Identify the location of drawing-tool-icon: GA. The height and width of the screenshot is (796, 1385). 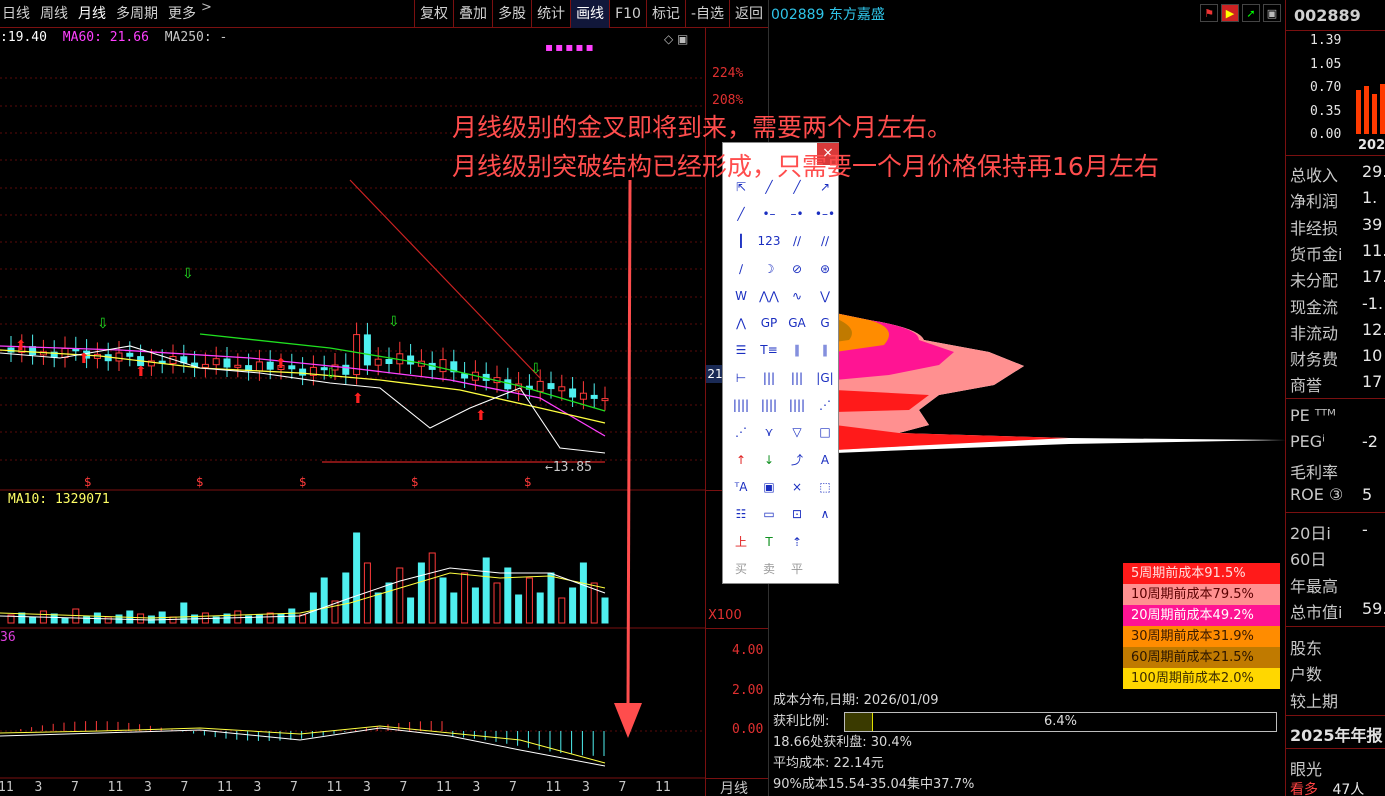
(797, 322).